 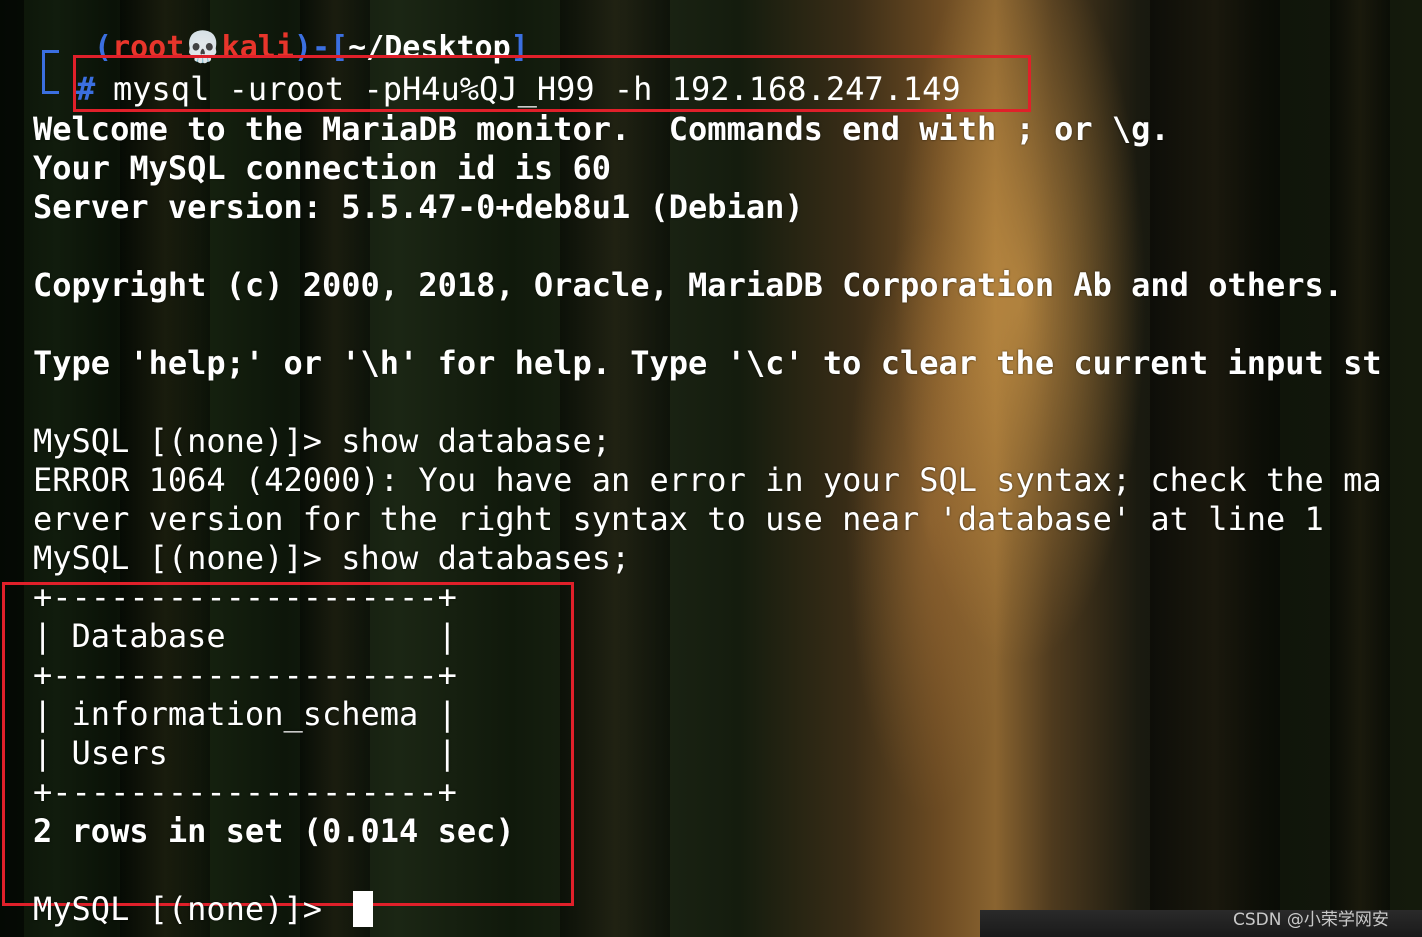 What do you see at coordinates (418, 207) in the screenshot?
I see `server-version-line: Server version: 5.5.47-0+deb8u1 (Debian)` at bounding box center [418, 207].